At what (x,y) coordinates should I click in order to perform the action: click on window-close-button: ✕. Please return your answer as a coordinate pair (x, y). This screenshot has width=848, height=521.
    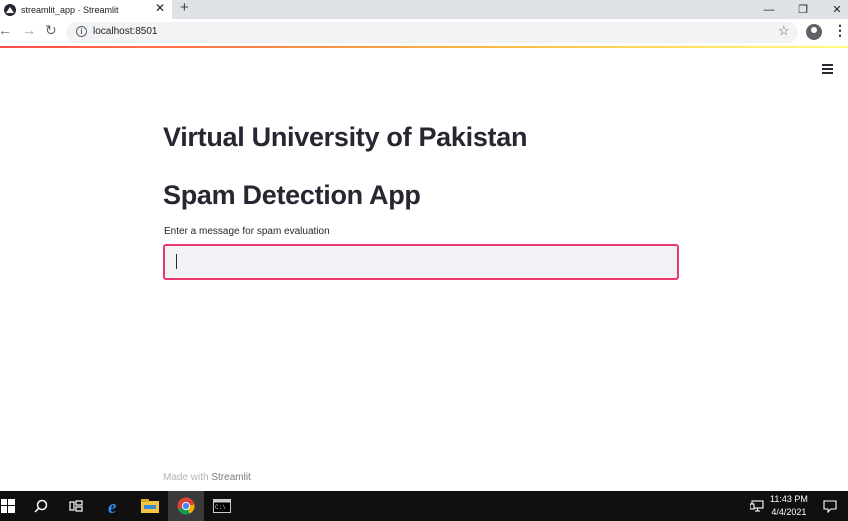
    Looking at the image, I should click on (834, 9).